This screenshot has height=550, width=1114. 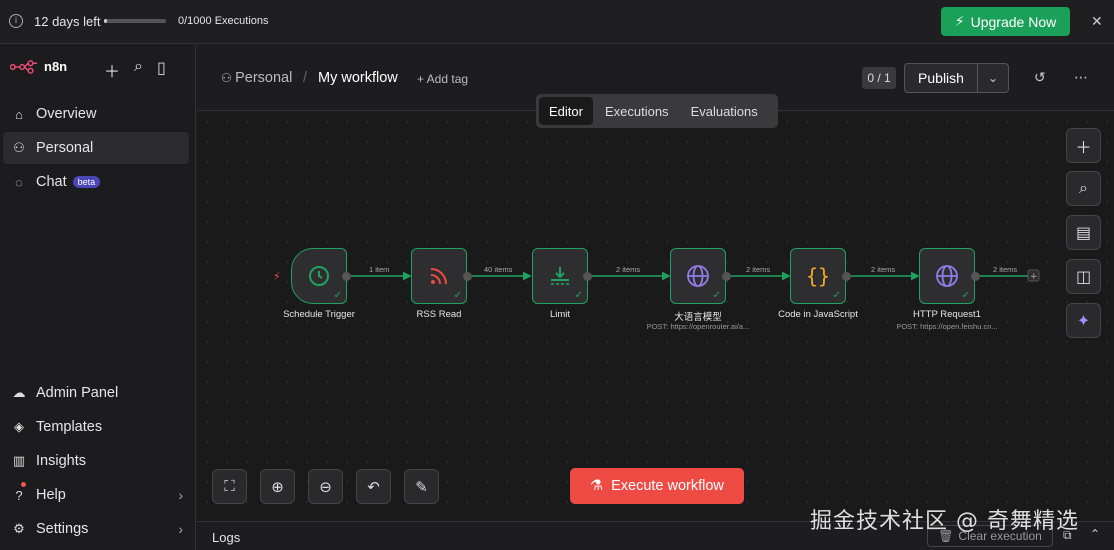 I want to click on search-nodes-button: ⌕, so click(x=1083, y=188).